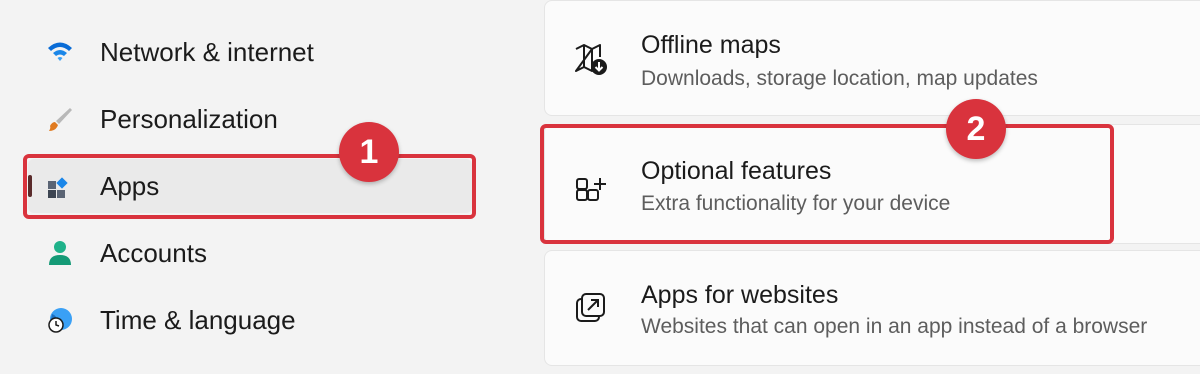 Image resolution: width=1200 pixels, height=374 pixels. Describe the element at coordinates (591, 187) in the screenshot. I see `add-feature-icon` at that location.